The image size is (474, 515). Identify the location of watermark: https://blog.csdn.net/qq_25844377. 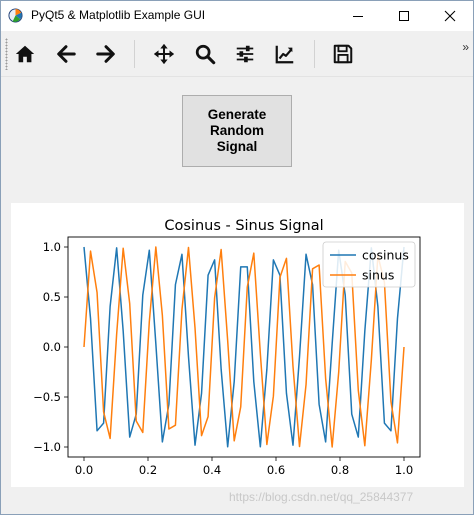
(321, 497).